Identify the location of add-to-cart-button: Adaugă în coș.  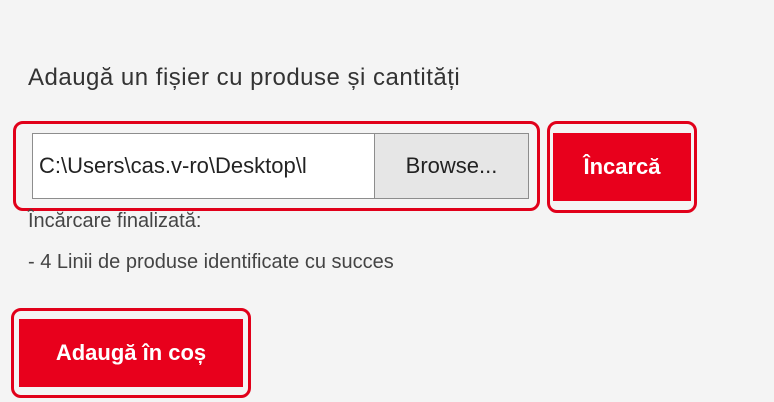
(131, 353).